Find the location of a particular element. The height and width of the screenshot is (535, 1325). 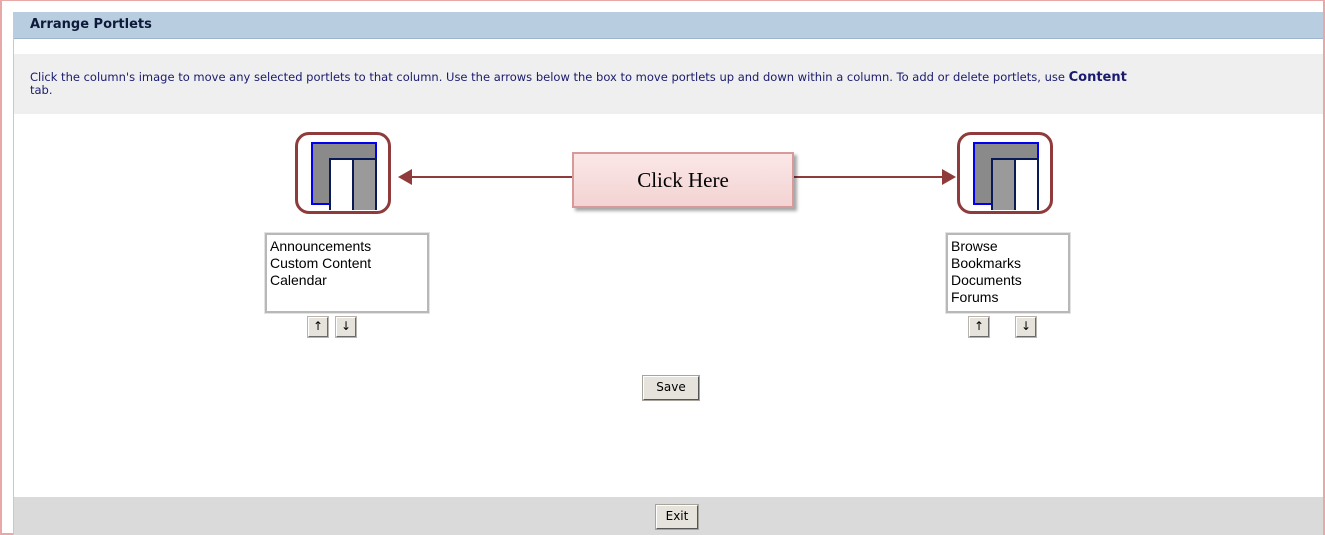

exit-button: Exit is located at coordinates (677, 517).